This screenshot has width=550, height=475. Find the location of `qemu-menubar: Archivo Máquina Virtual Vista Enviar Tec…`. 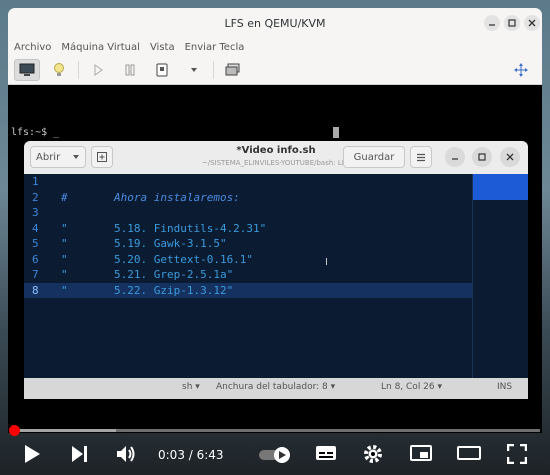

qemu-menubar: Archivo Máquina Virtual Vista Enviar Tec… is located at coordinates (275, 47).